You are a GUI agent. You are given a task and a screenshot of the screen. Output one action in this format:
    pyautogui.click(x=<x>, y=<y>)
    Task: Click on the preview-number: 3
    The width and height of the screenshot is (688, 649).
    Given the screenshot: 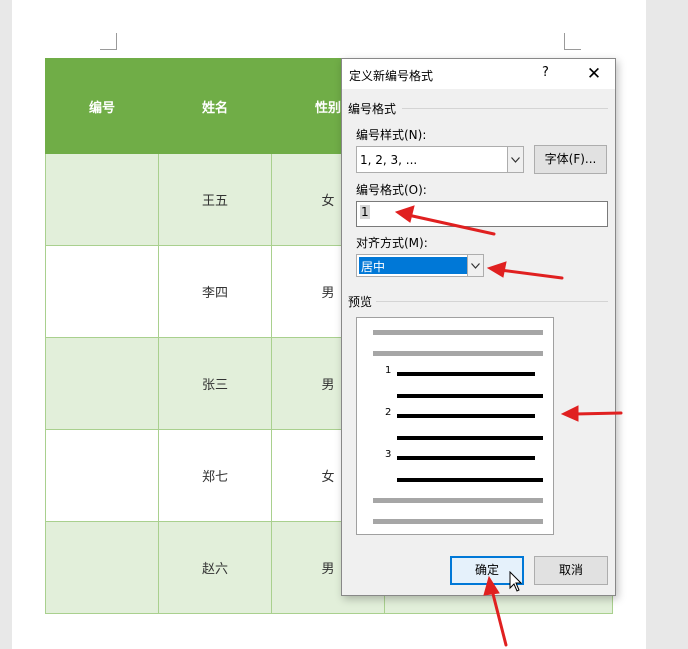 What is the action you would take?
    pyautogui.click(x=388, y=454)
    